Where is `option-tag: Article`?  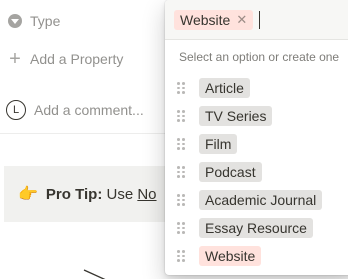 option-tag: Article is located at coordinates (224, 88).